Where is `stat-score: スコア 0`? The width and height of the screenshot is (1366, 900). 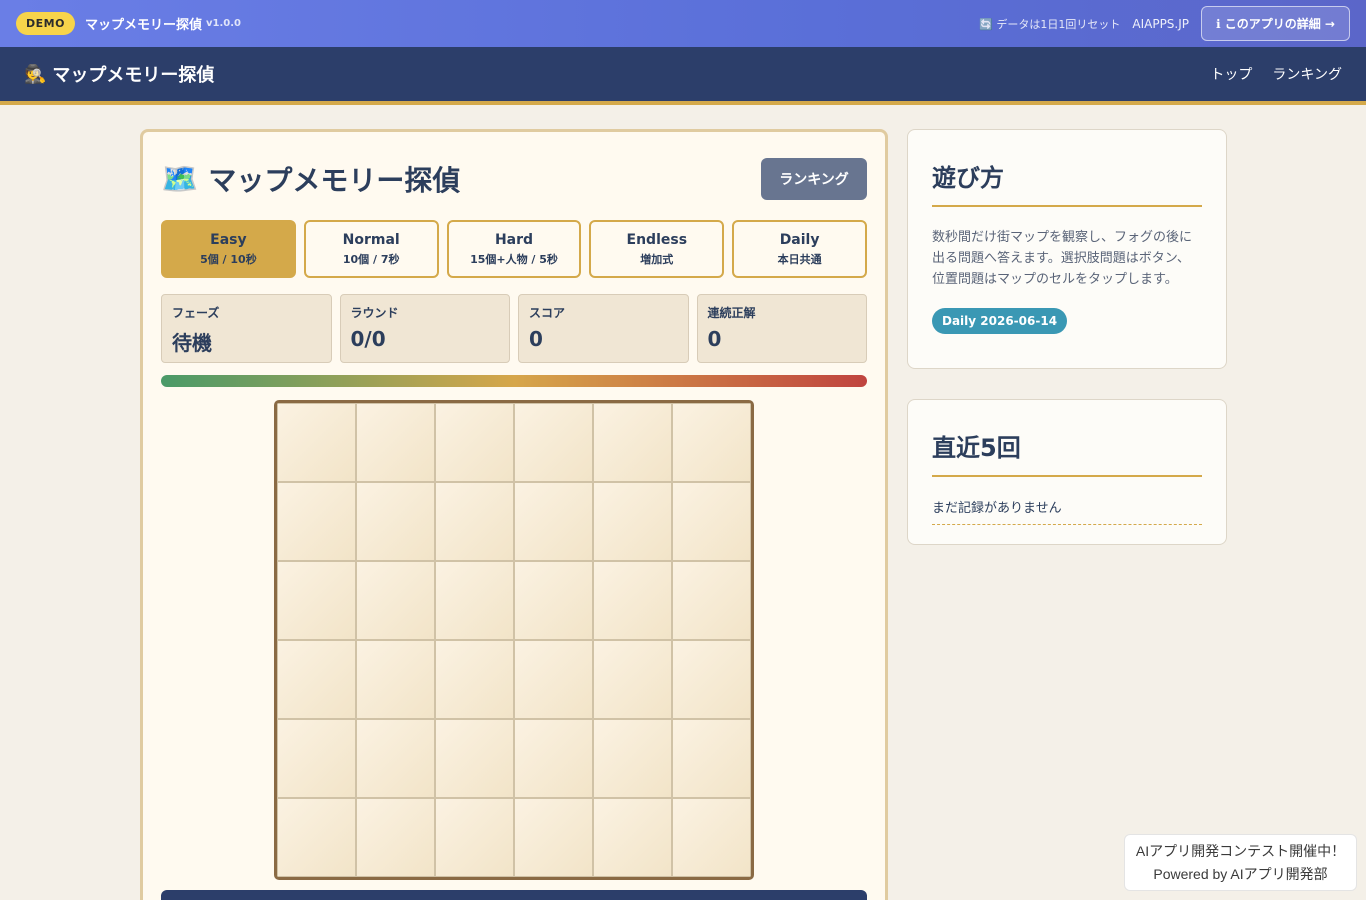 stat-score: スコア 0 is located at coordinates (603, 328).